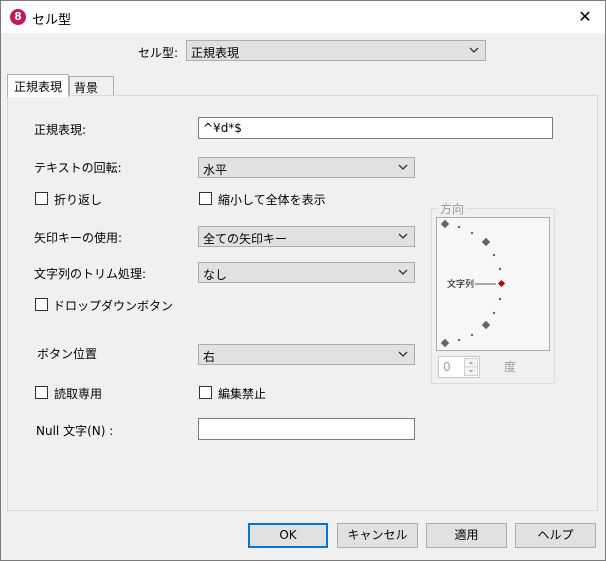 This screenshot has height=561, width=606. Describe the element at coordinates (555, 535) in the screenshot. I see `help-button: ヘルプ` at that location.